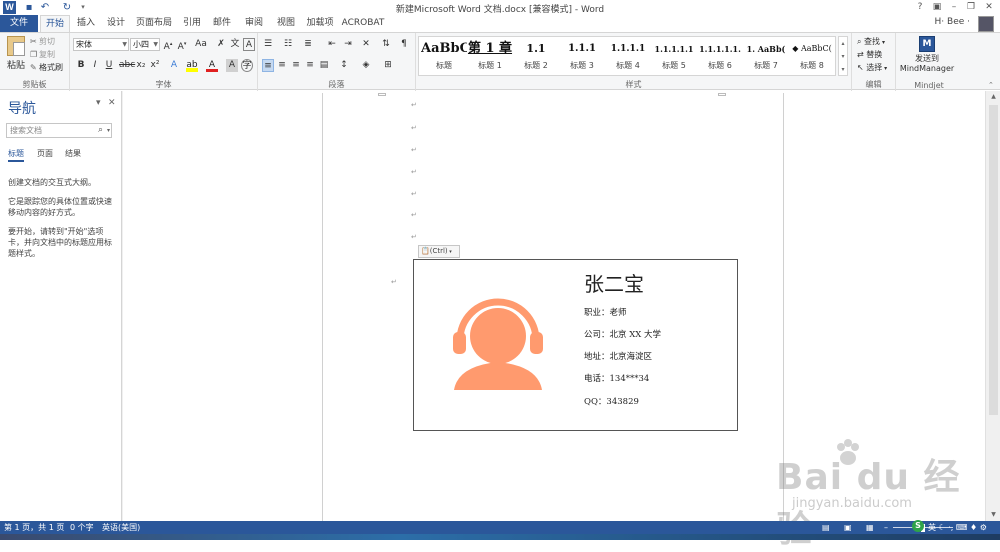 This screenshot has height=552, width=1000. What do you see at coordinates (19, 23) in the screenshot?
I see `tab-file: 文件` at bounding box center [19, 23].